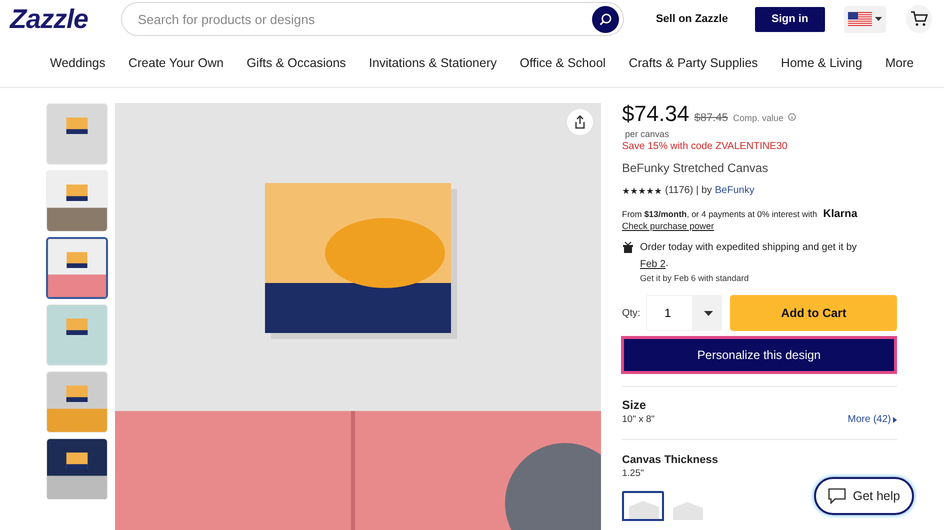 The image size is (944, 530). I want to click on price-unit: per canvas, so click(647, 134).